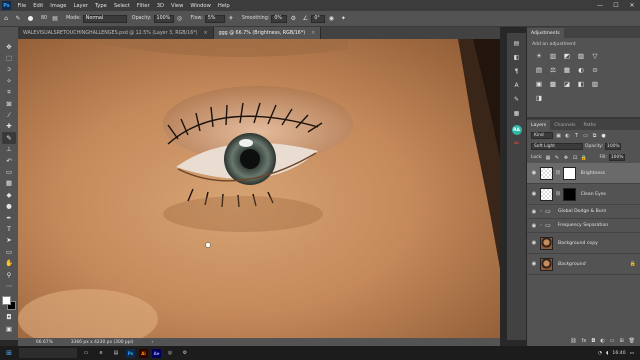 Image resolution: width=640 pixels, height=360 pixels. I want to click on type-tool-icon: T, so click(9, 228).